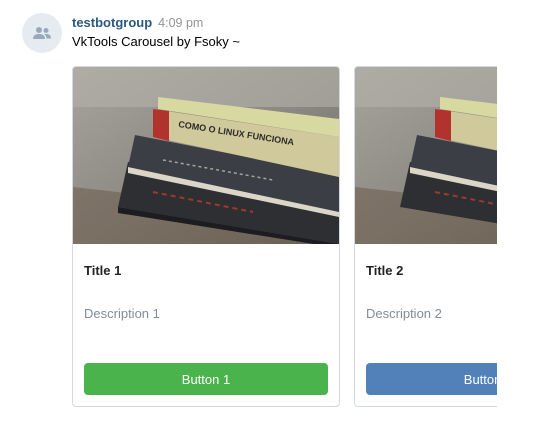 The image size is (557, 430). What do you see at coordinates (206, 379) in the screenshot?
I see `card-button-1: Button 1` at bounding box center [206, 379].